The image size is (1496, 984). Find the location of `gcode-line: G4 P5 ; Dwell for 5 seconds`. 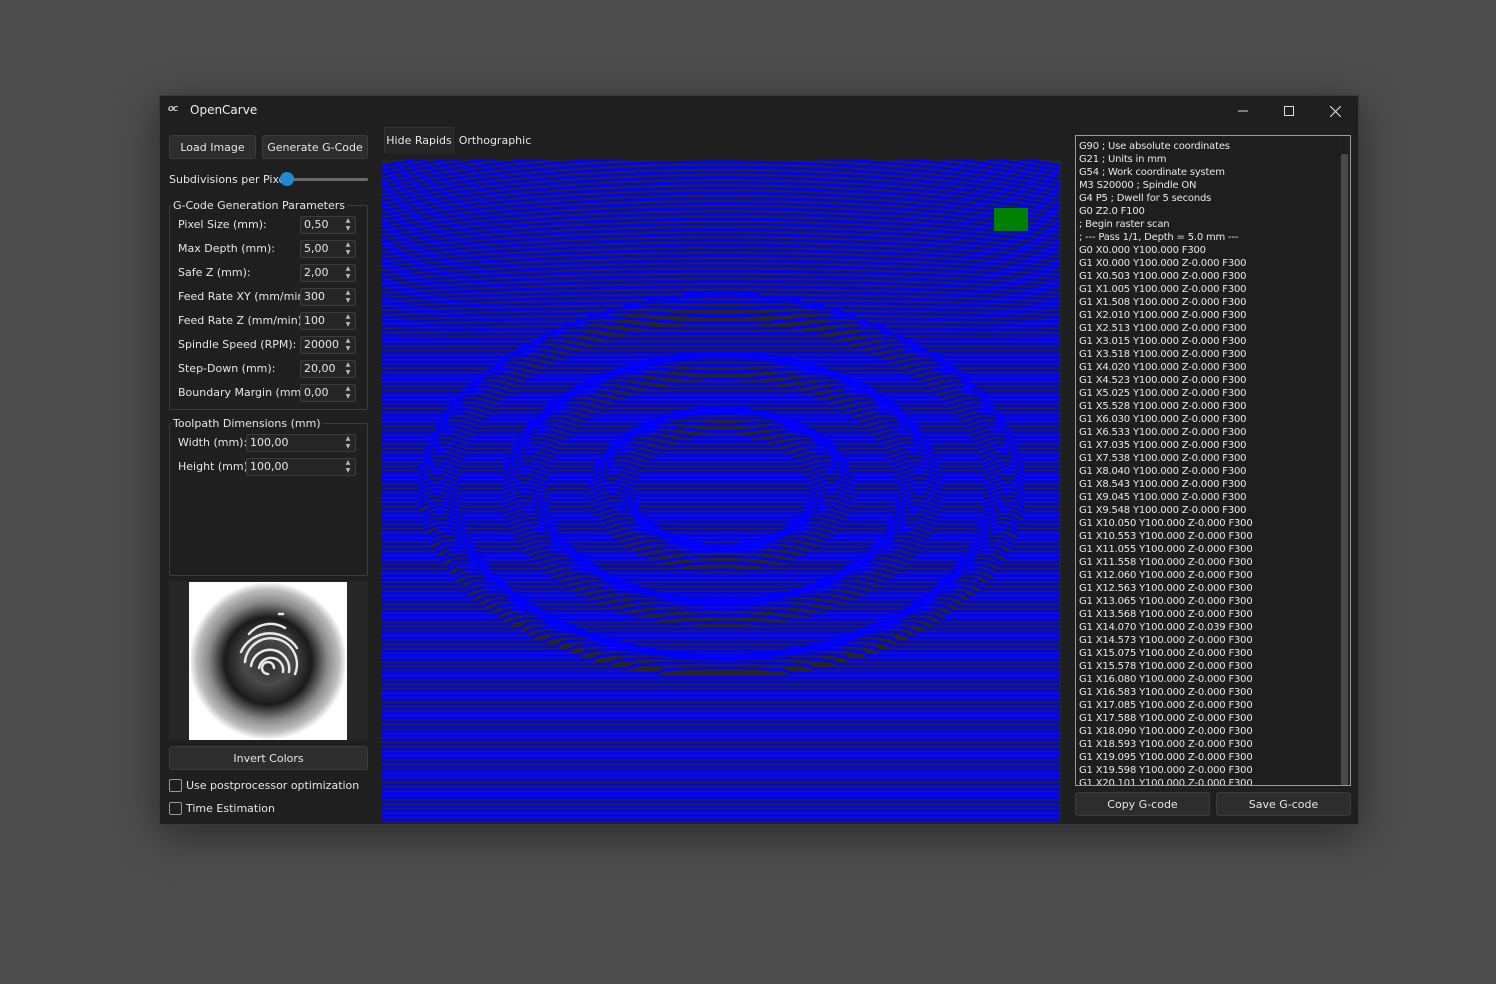

gcode-line: G4 P5 ; Dwell for 5 seconds is located at coordinates (1145, 198).